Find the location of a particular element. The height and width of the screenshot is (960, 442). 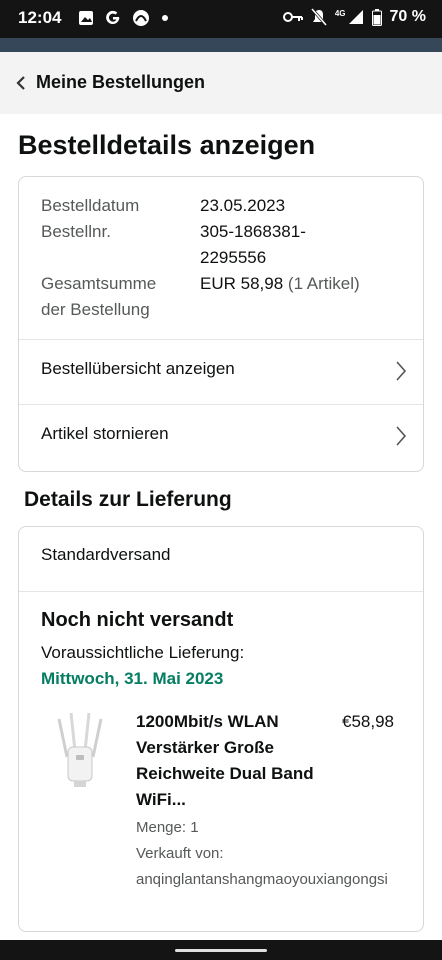

seller-name: anqinglantanshangmaoyouxiangongsi is located at coordinates (262, 879).